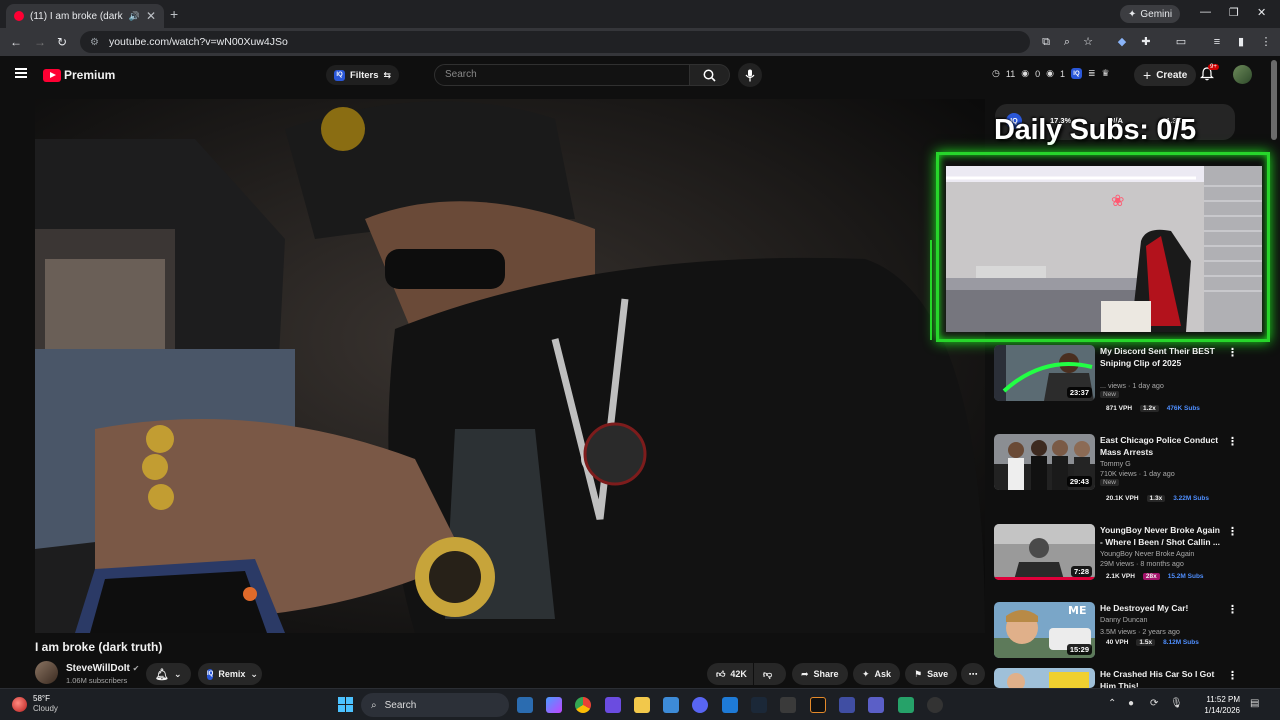 The width and height of the screenshot is (1280, 720). I want to click on start-menu-icon, so click(345, 704).